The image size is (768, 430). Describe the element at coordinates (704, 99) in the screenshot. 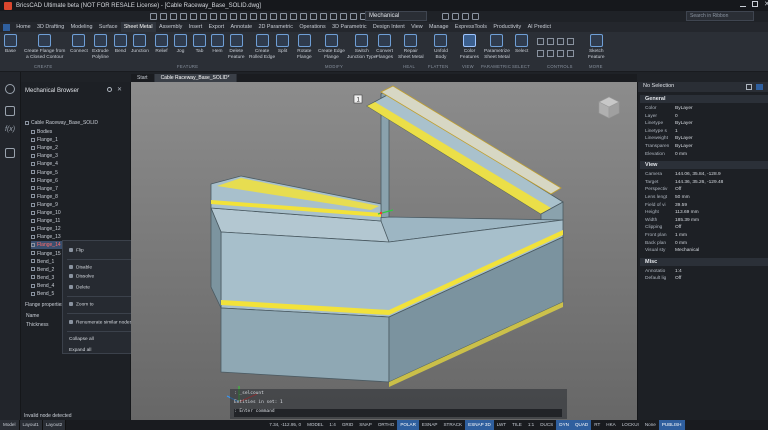

I see `property-section-general: General` at that location.